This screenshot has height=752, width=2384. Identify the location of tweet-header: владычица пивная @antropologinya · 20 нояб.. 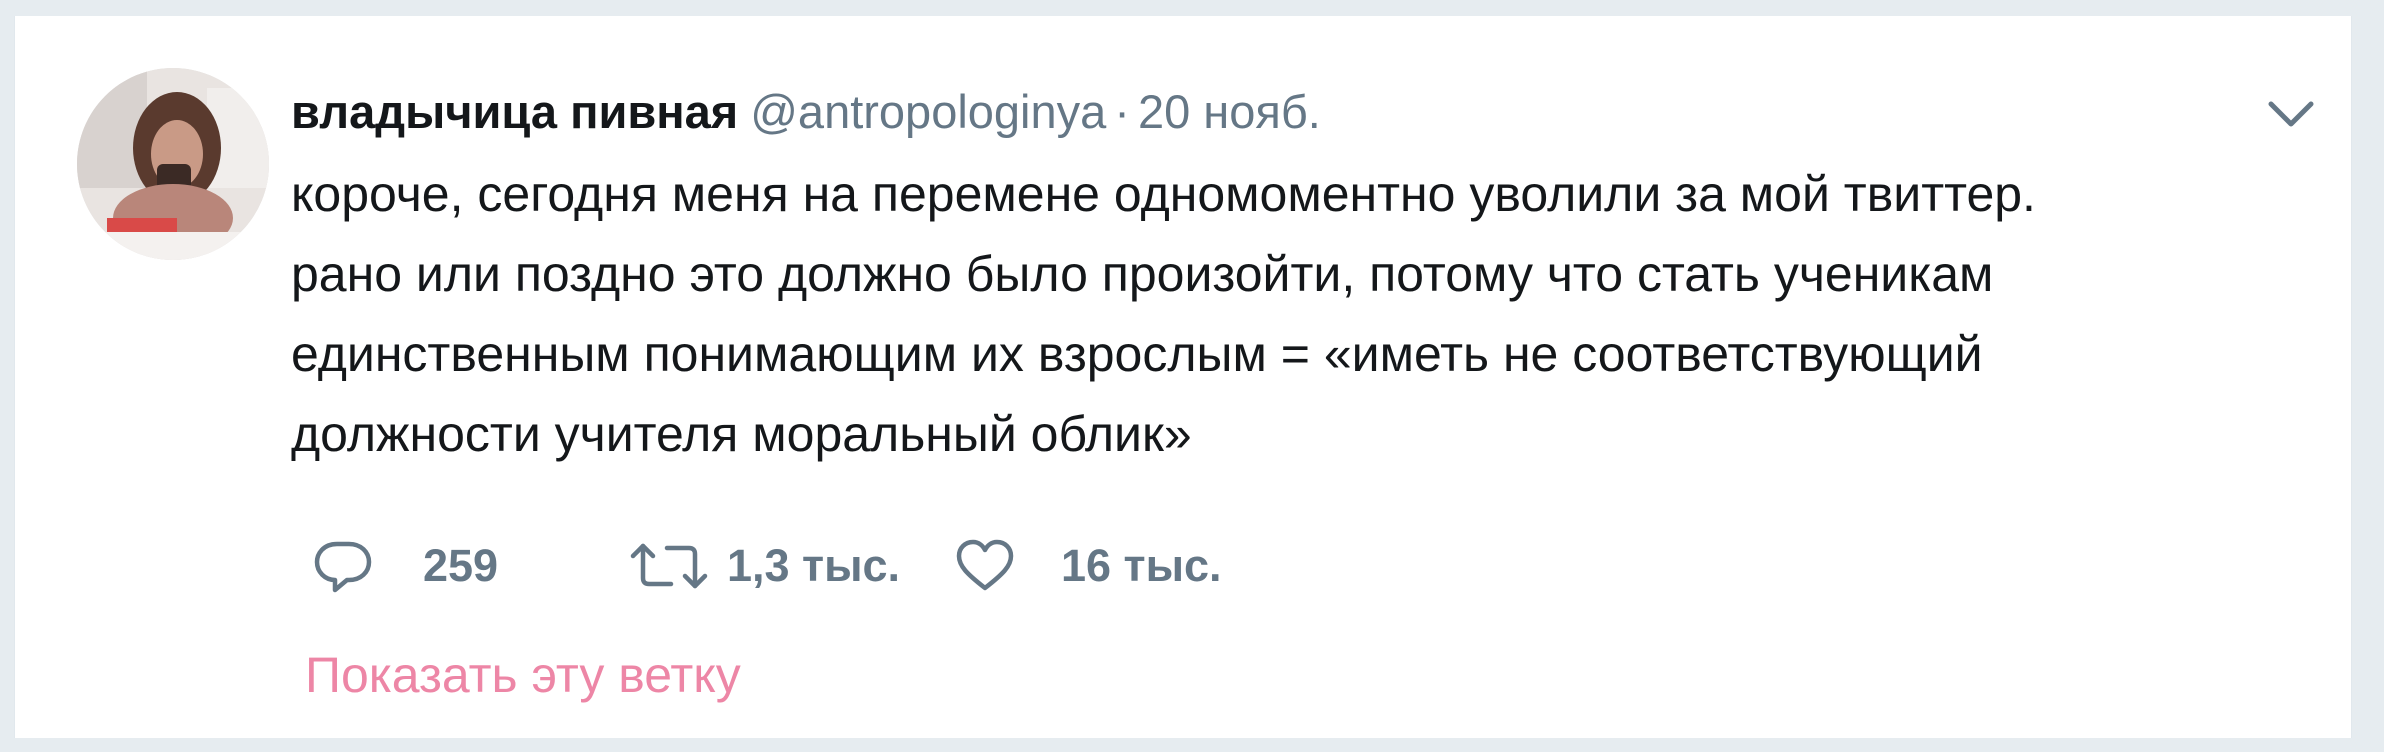
(806, 112).